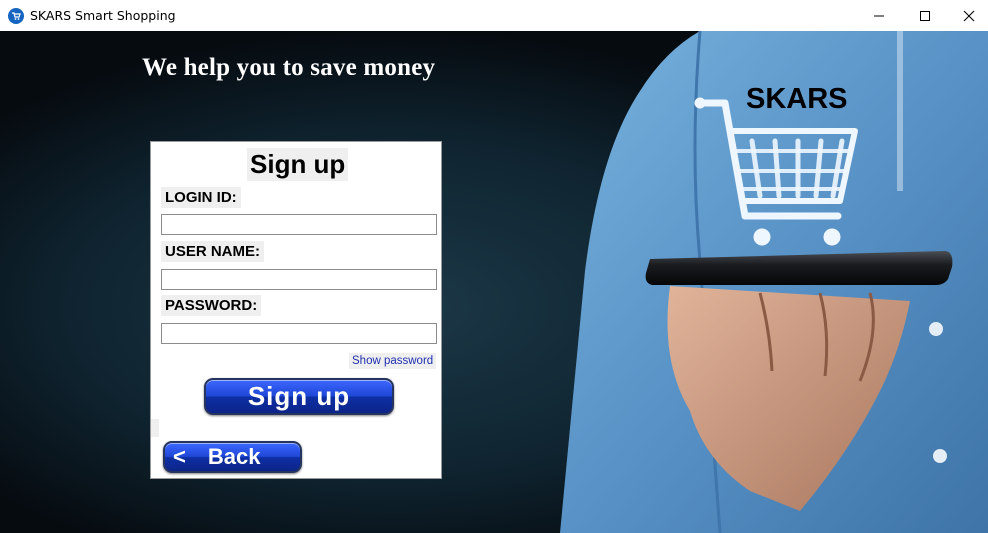 Image resolution: width=988 pixels, height=533 pixels. I want to click on password-input, so click(299, 333).